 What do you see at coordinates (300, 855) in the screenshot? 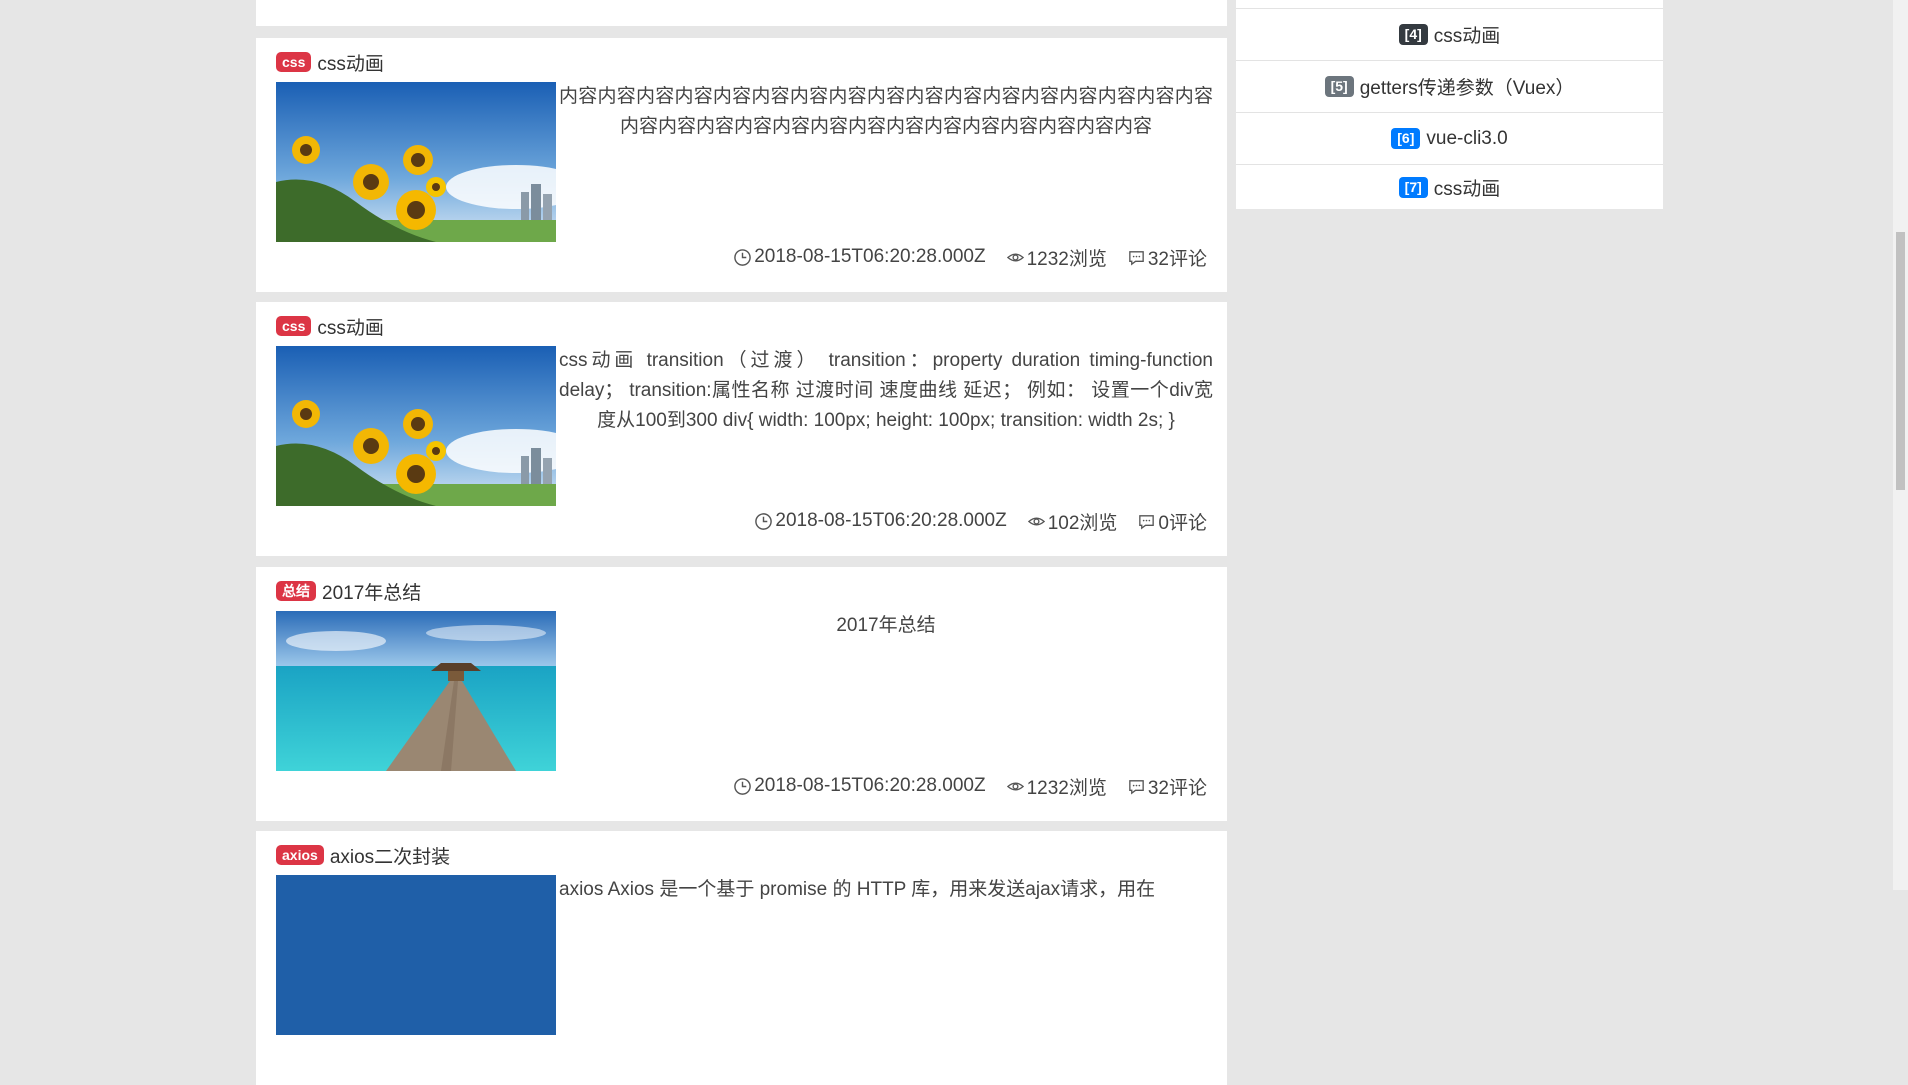
I see `article-tag-badge: axios` at bounding box center [300, 855].